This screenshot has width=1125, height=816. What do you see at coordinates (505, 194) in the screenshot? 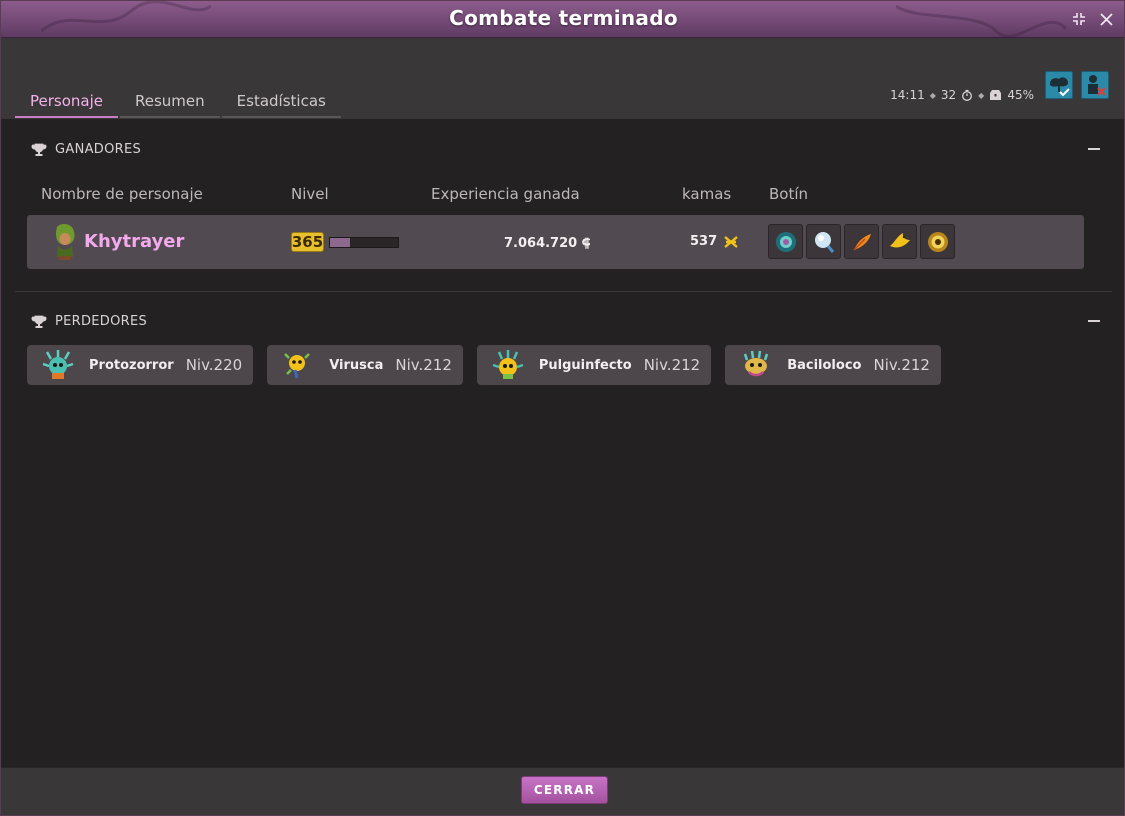
I see `col-xp-header: Experiencia ganada` at bounding box center [505, 194].